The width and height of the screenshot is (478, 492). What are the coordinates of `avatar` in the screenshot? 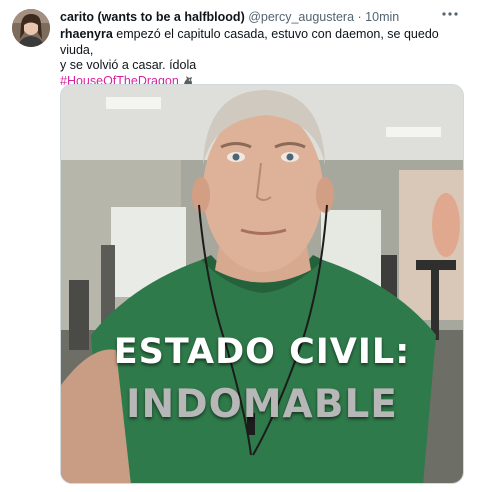 It's located at (31, 28).